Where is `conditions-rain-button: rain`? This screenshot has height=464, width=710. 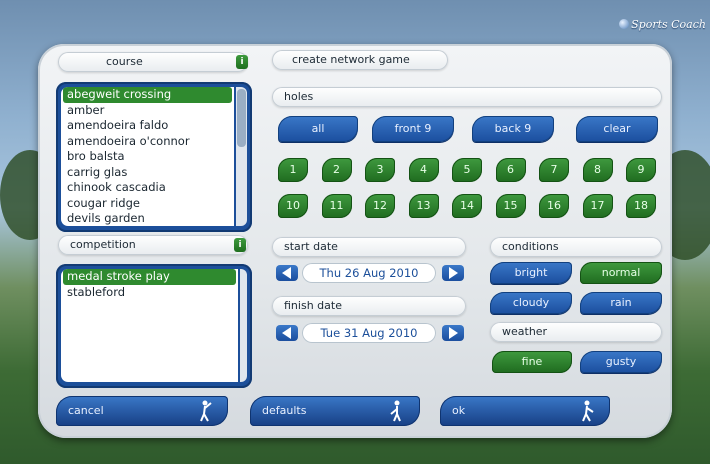 conditions-rain-button: rain is located at coordinates (621, 303).